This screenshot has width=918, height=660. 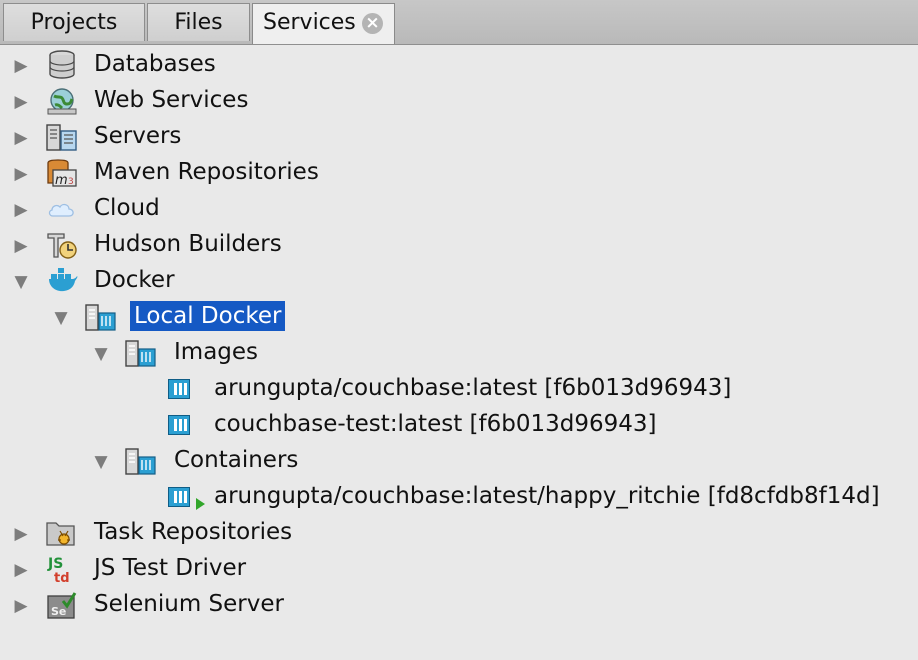 What do you see at coordinates (62, 246) in the screenshot?
I see `hudson-icon` at bounding box center [62, 246].